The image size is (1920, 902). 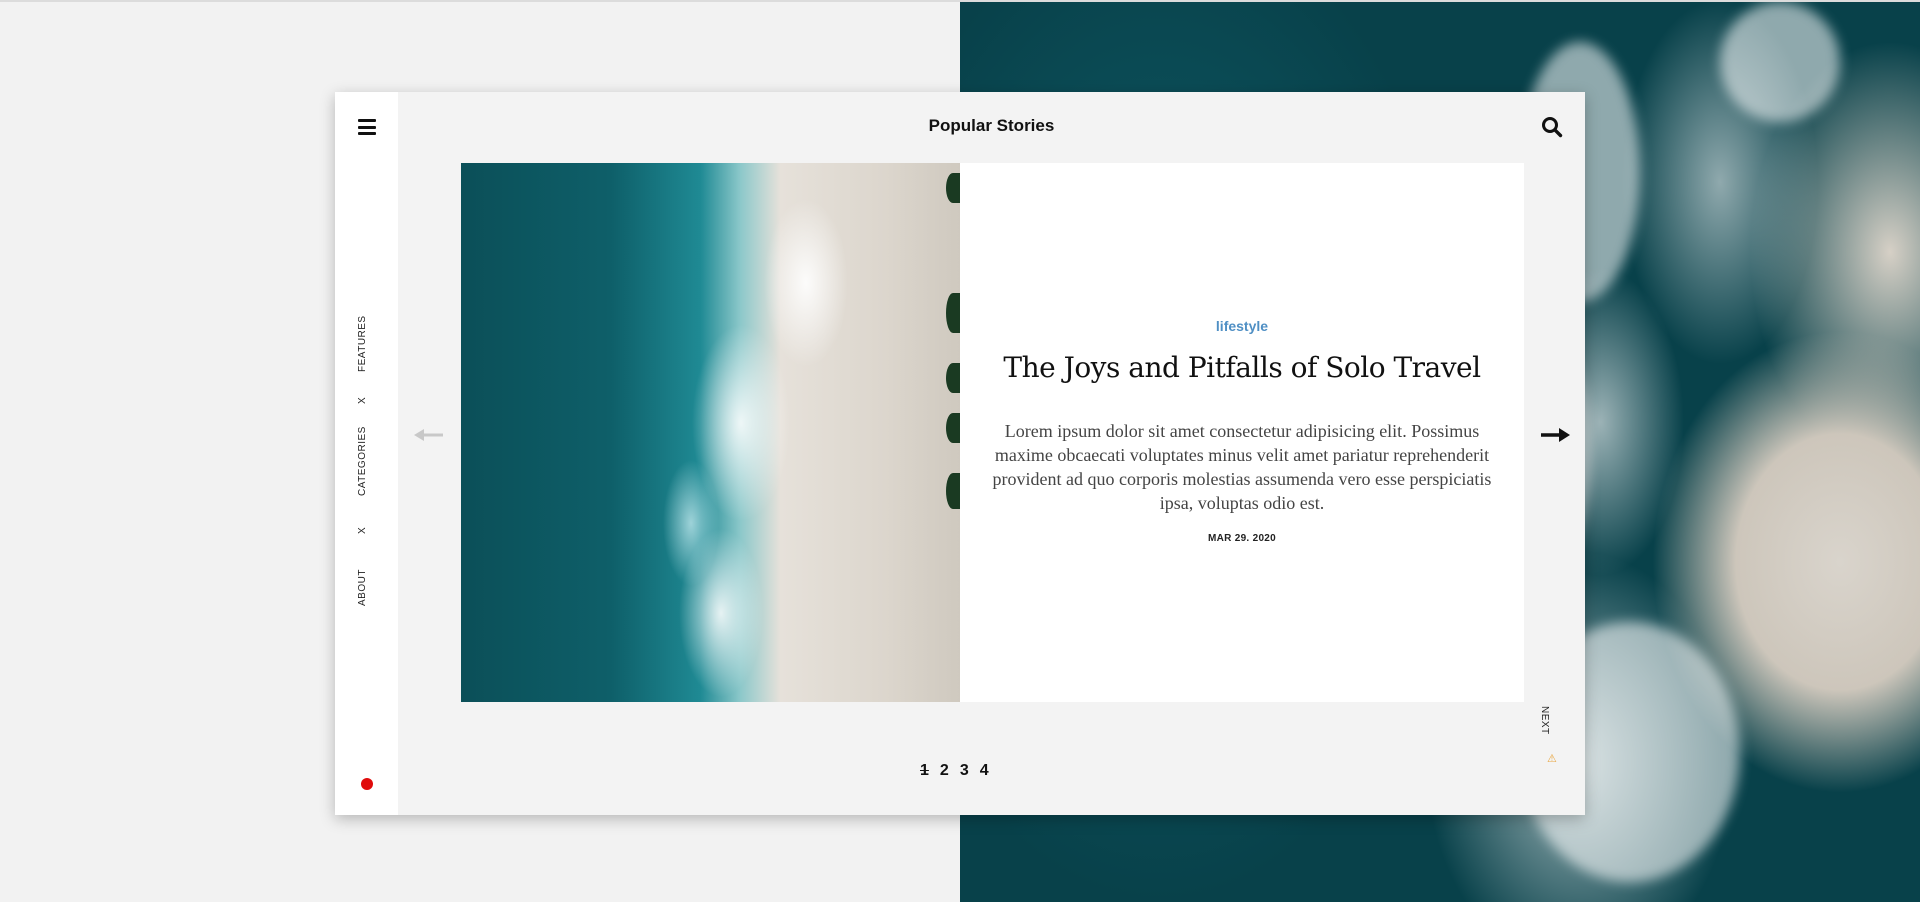 I want to click on story-date: MAR 29. 2020, so click(x=1242, y=538).